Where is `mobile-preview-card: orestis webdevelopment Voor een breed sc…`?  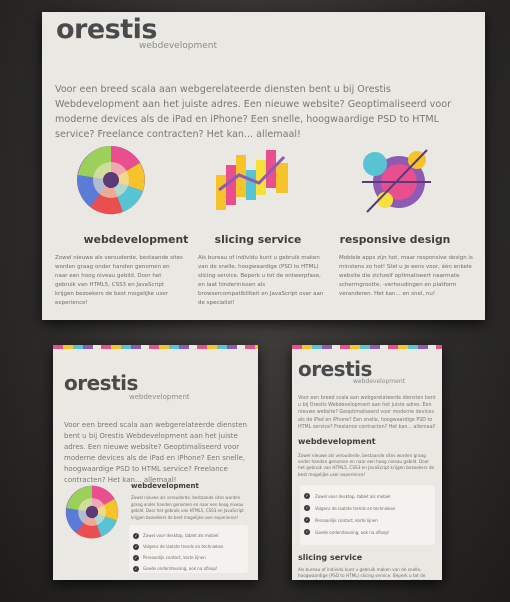 mobile-preview-card: orestis webdevelopment Voor een breed sc… is located at coordinates (367, 462).